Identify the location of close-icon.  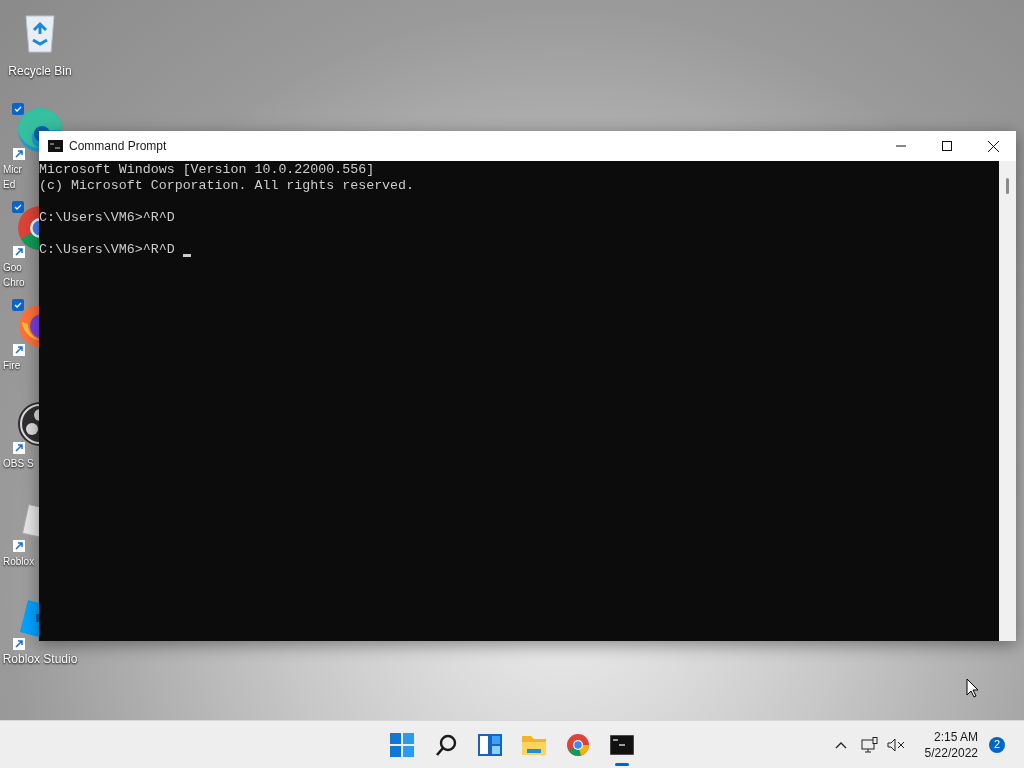
(993, 146).